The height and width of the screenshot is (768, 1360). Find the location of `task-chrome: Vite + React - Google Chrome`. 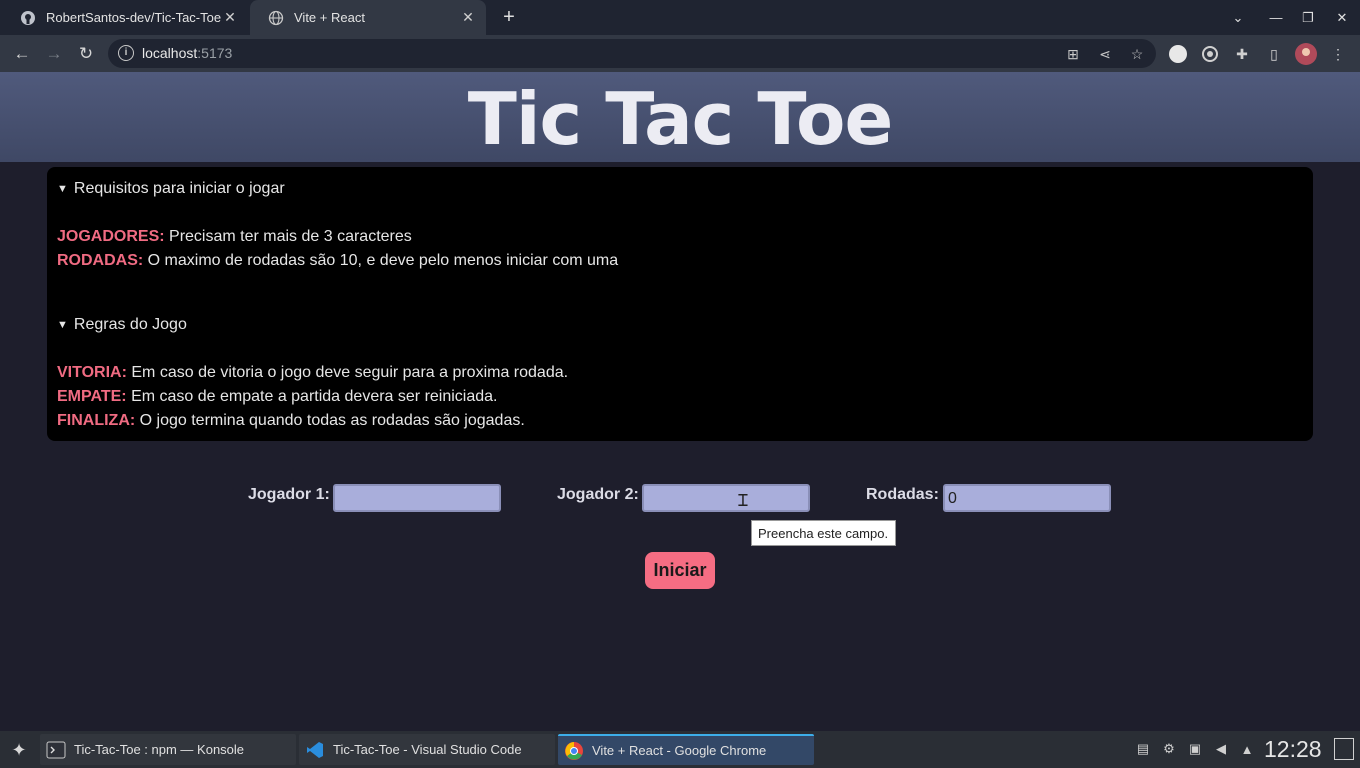

task-chrome: Vite + React - Google Chrome is located at coordinates (686, 749).